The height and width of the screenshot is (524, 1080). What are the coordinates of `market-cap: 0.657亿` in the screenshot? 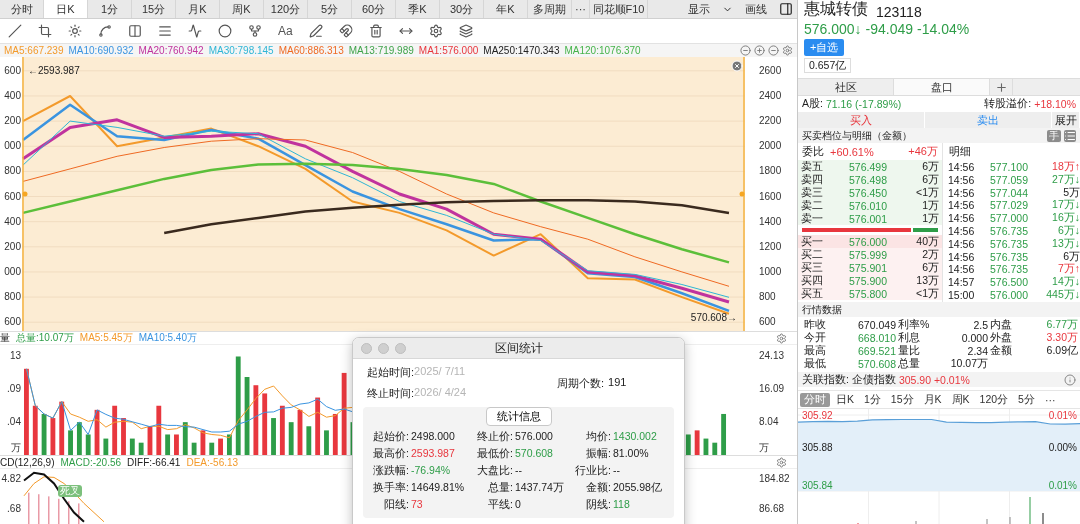 It's located at (828, 65).